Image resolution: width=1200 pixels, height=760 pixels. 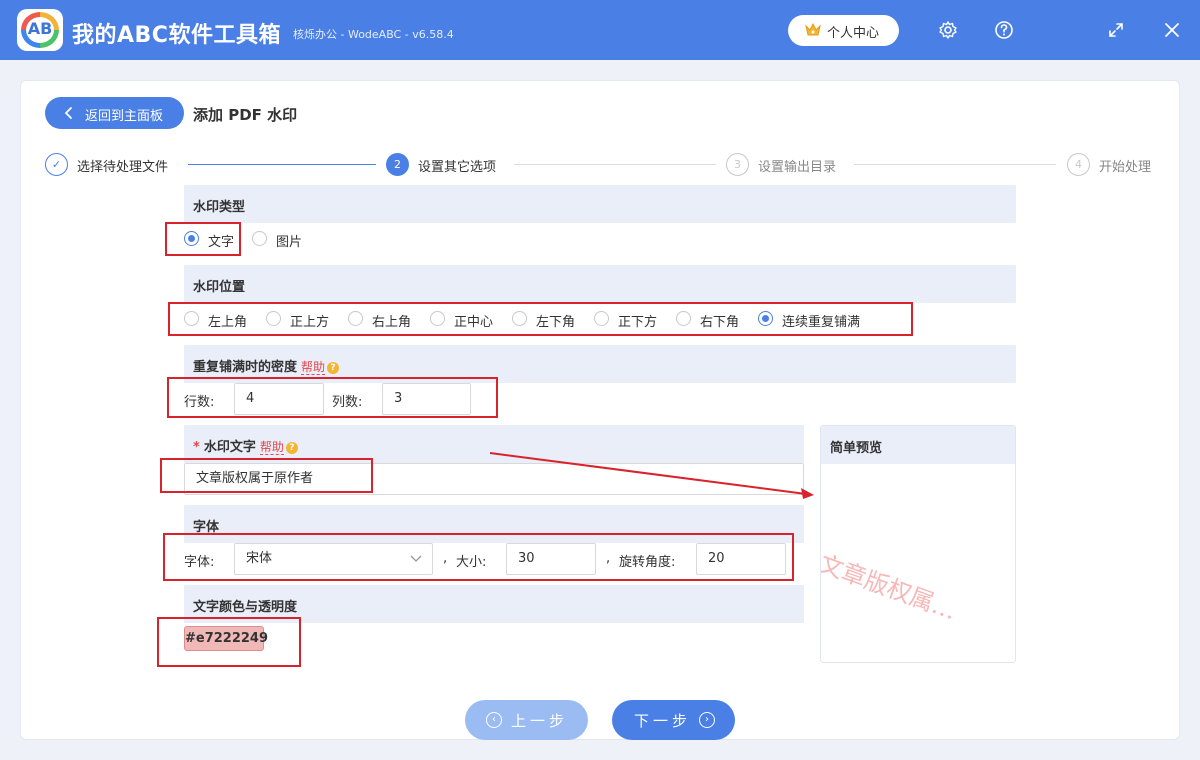 I want to click on annotation-arrow, so click(x=651, y=475).